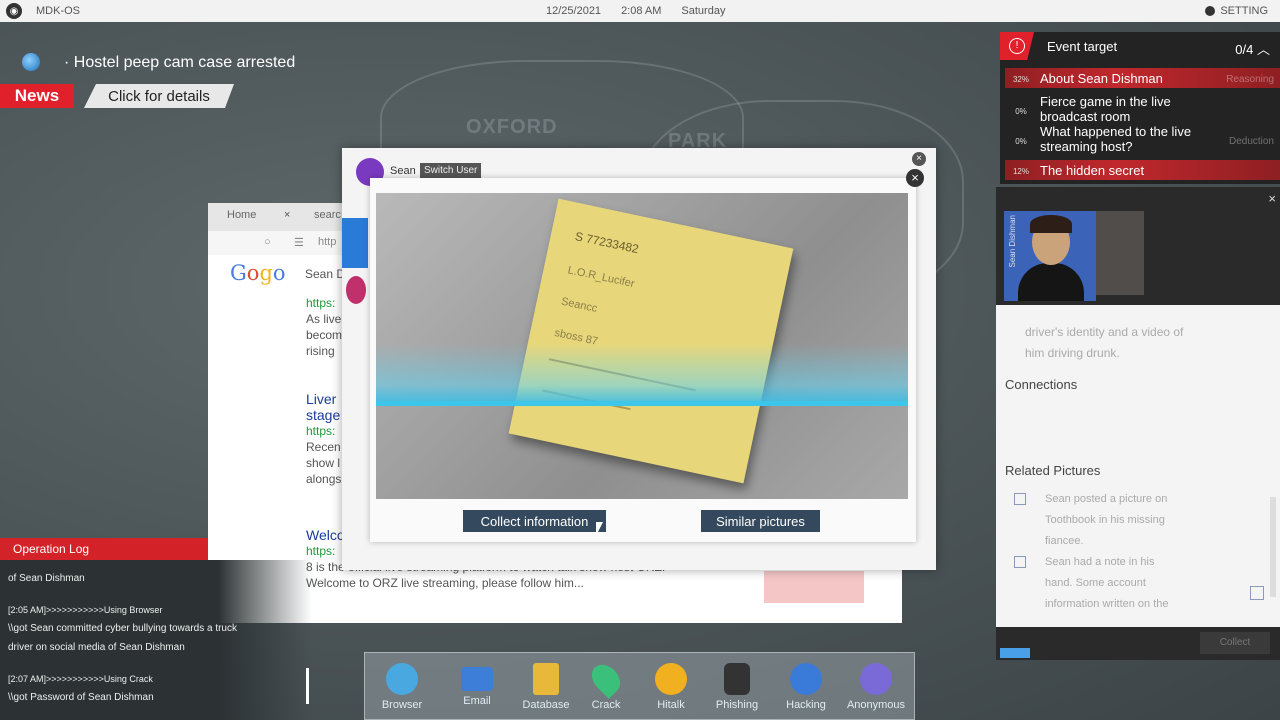  Describe the element at coordinates (1051, 224) in the screenshot. I see `profile-hair` at that location.